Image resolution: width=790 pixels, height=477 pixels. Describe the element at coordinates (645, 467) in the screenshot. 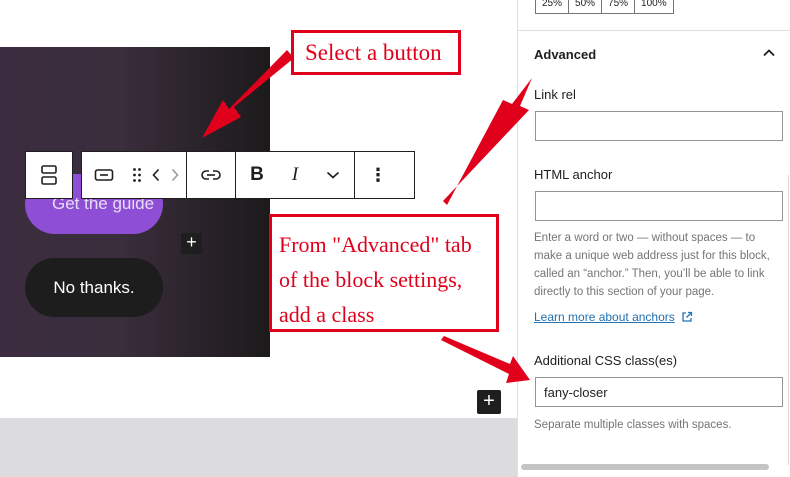

I see `sidebar-horizontal-scrollbar` at that location.